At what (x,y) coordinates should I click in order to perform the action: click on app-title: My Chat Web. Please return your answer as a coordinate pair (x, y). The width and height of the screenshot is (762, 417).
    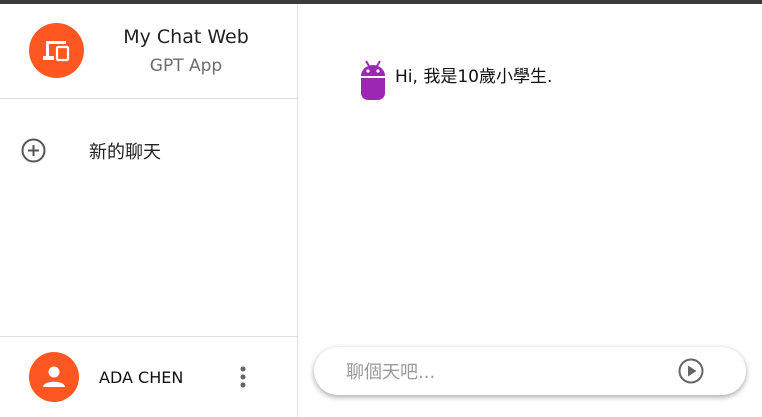
    Looking at the image, I should click on (186, 37).